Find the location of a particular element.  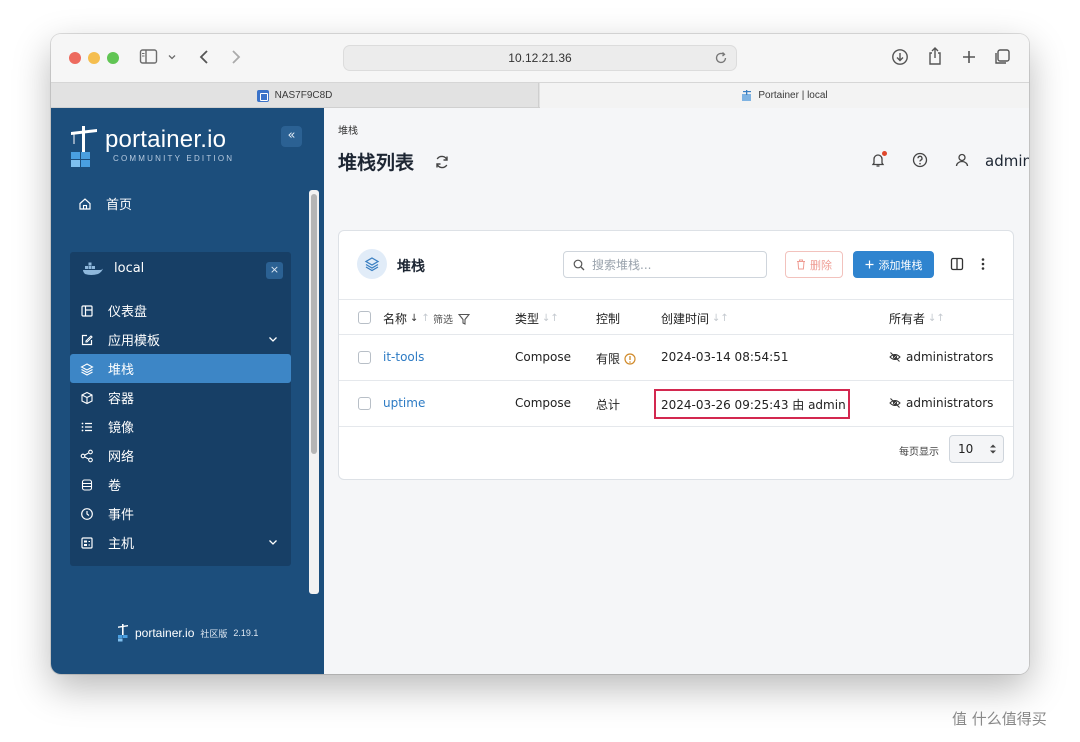

sidebar-item-label: 事件 is located at coordinates (121, 515).